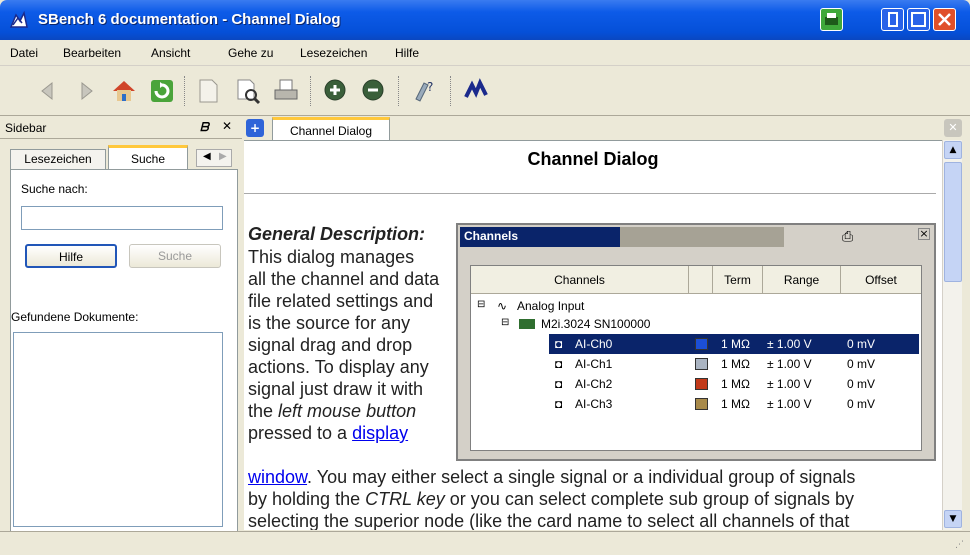 The image size is (970, 555). I want to click on tab-suche: Suche, so click(148, 157).